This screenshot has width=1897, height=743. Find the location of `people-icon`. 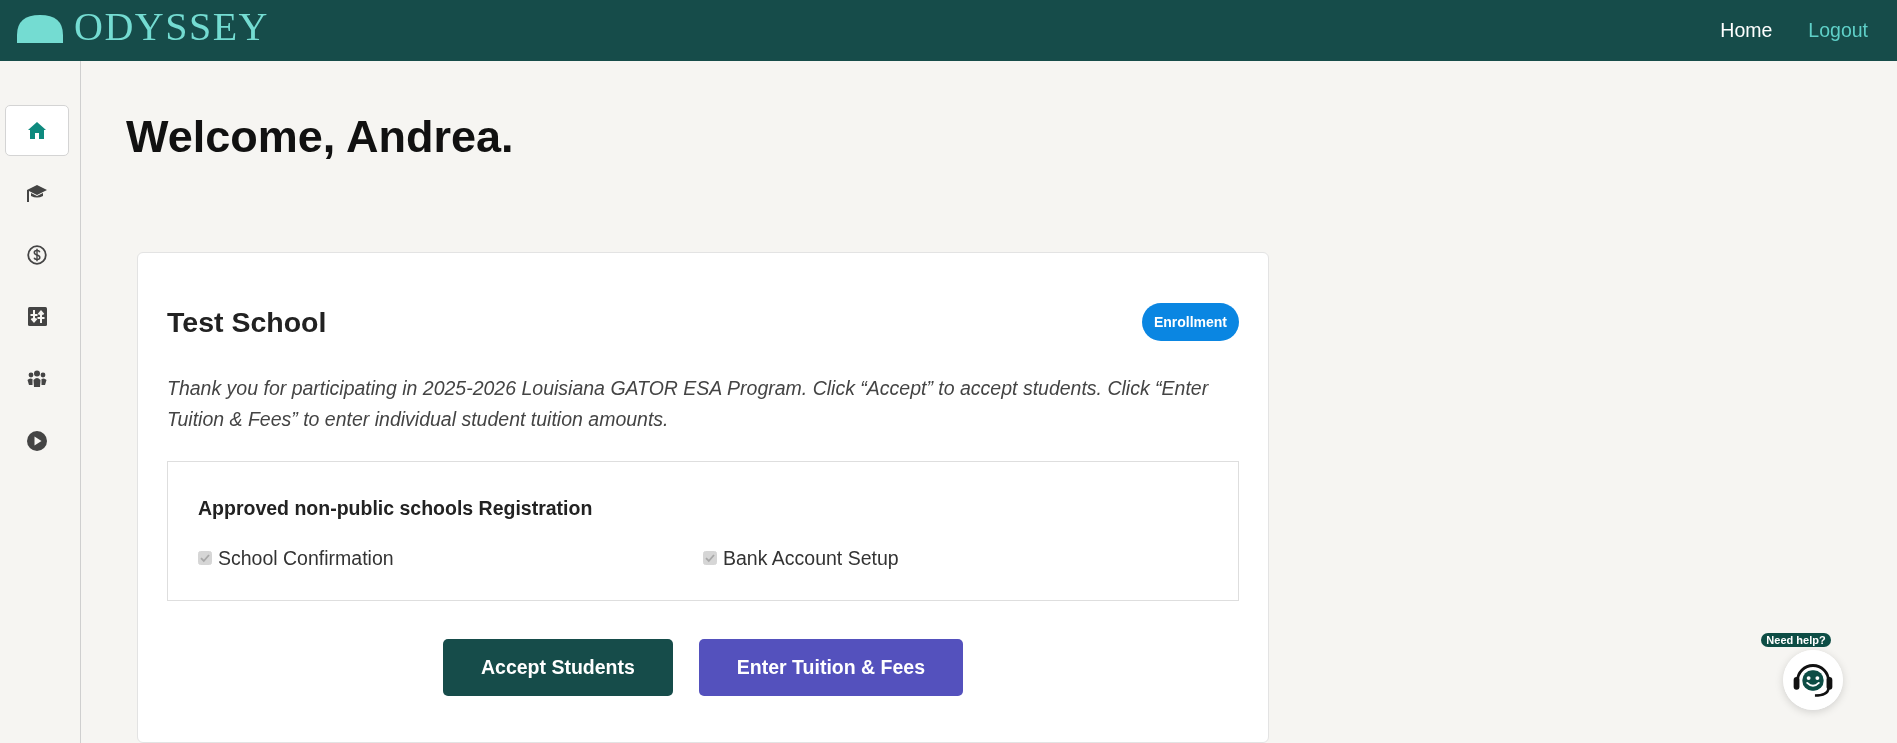

people-icon is located at coordinates (37, 378).